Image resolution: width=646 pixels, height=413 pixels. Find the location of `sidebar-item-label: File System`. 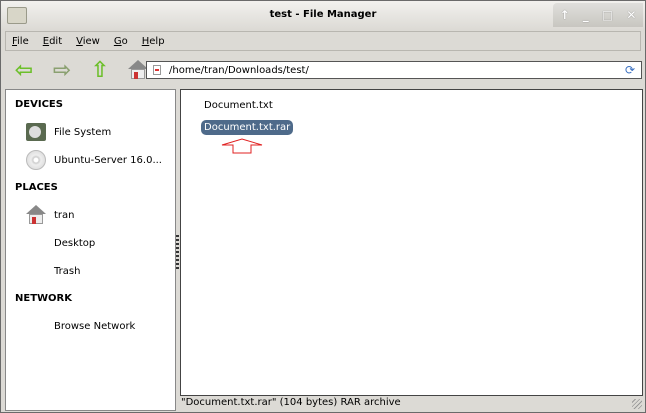

sidebar-item-label: File System is located at coordinates (83, 132).